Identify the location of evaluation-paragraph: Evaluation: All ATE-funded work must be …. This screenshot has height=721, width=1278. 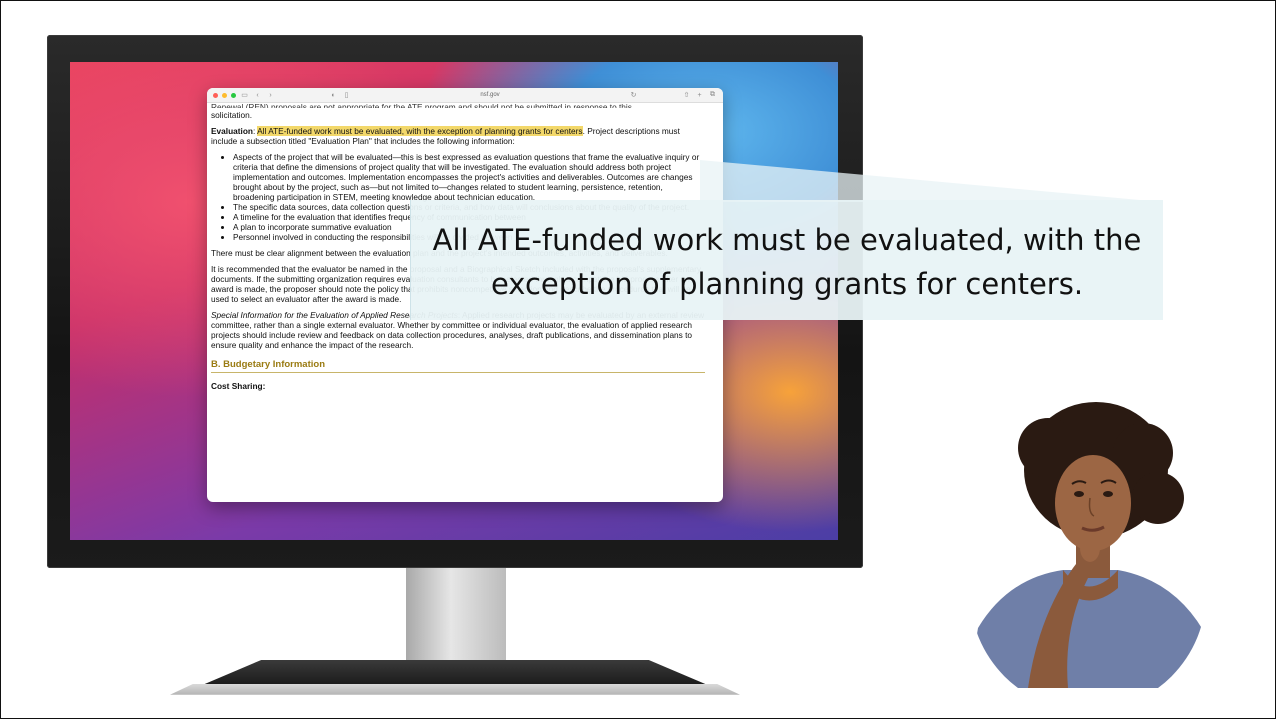
(445, 136).